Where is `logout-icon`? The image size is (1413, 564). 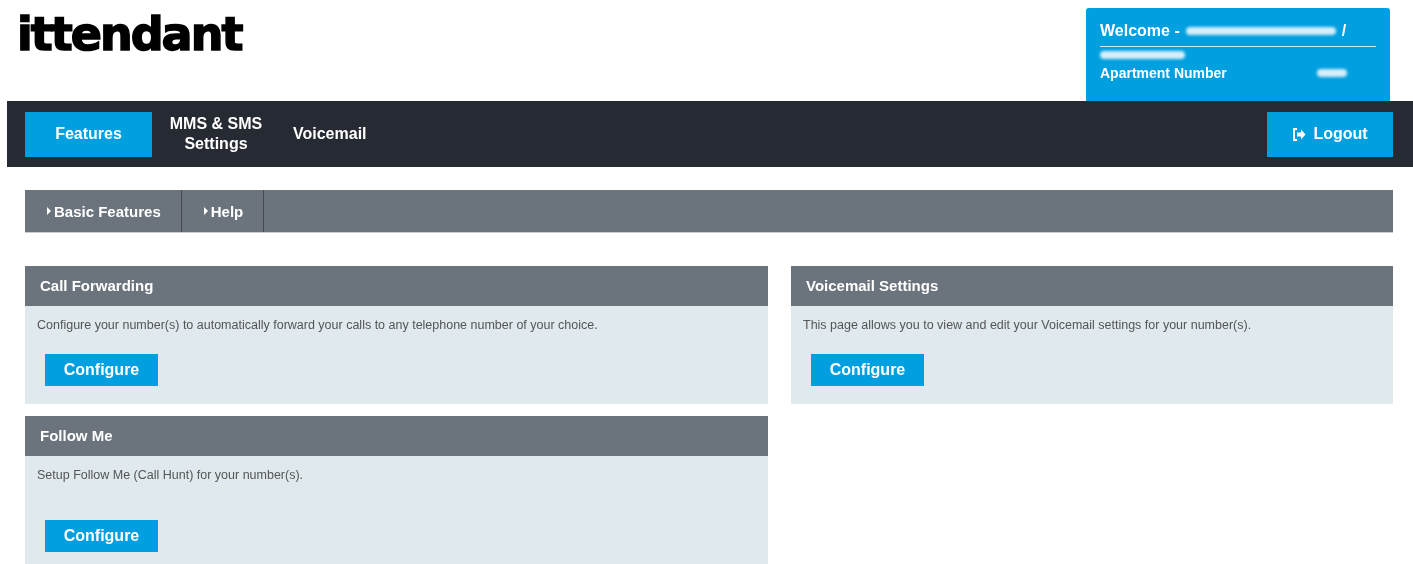
logout-icon is located at coordinates (1299, 134).